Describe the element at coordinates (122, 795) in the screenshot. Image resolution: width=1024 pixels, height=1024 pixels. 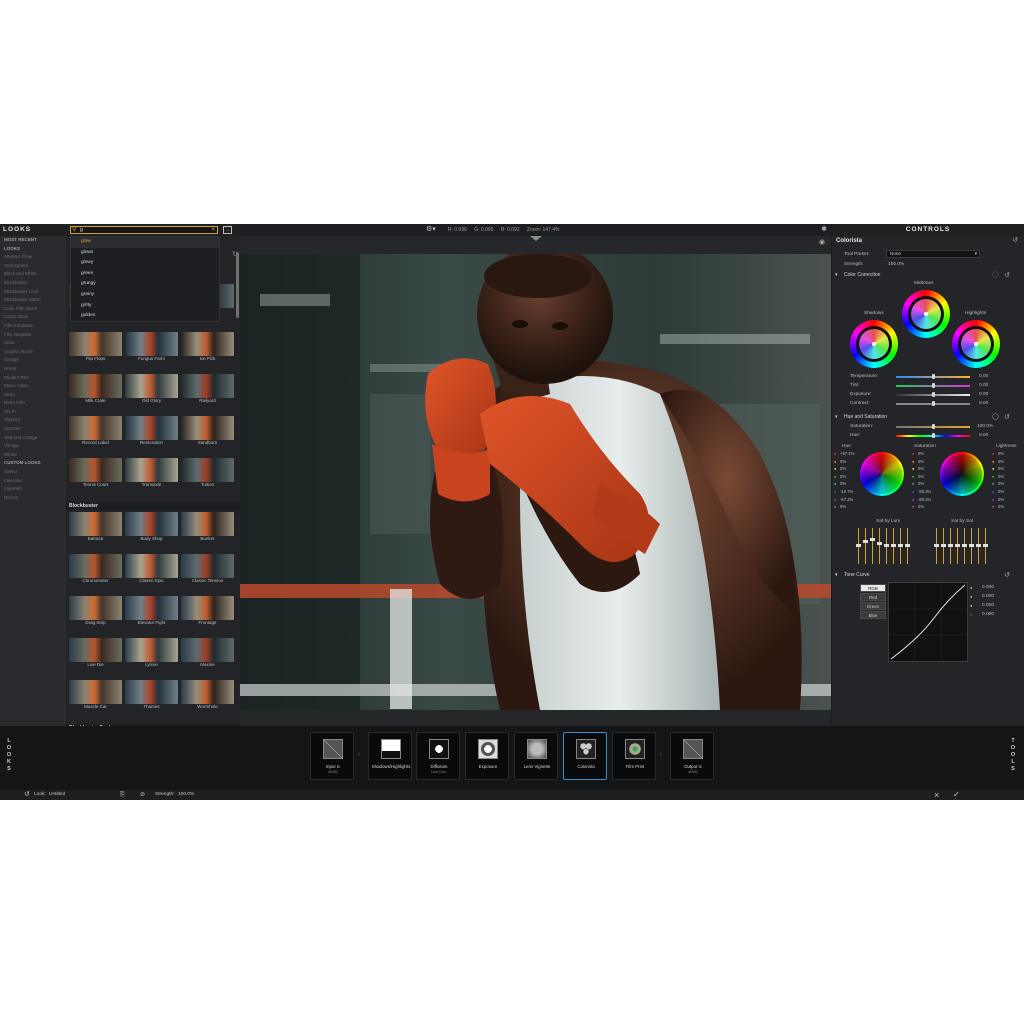
I see `save-look-icon: ⎘` at that location.